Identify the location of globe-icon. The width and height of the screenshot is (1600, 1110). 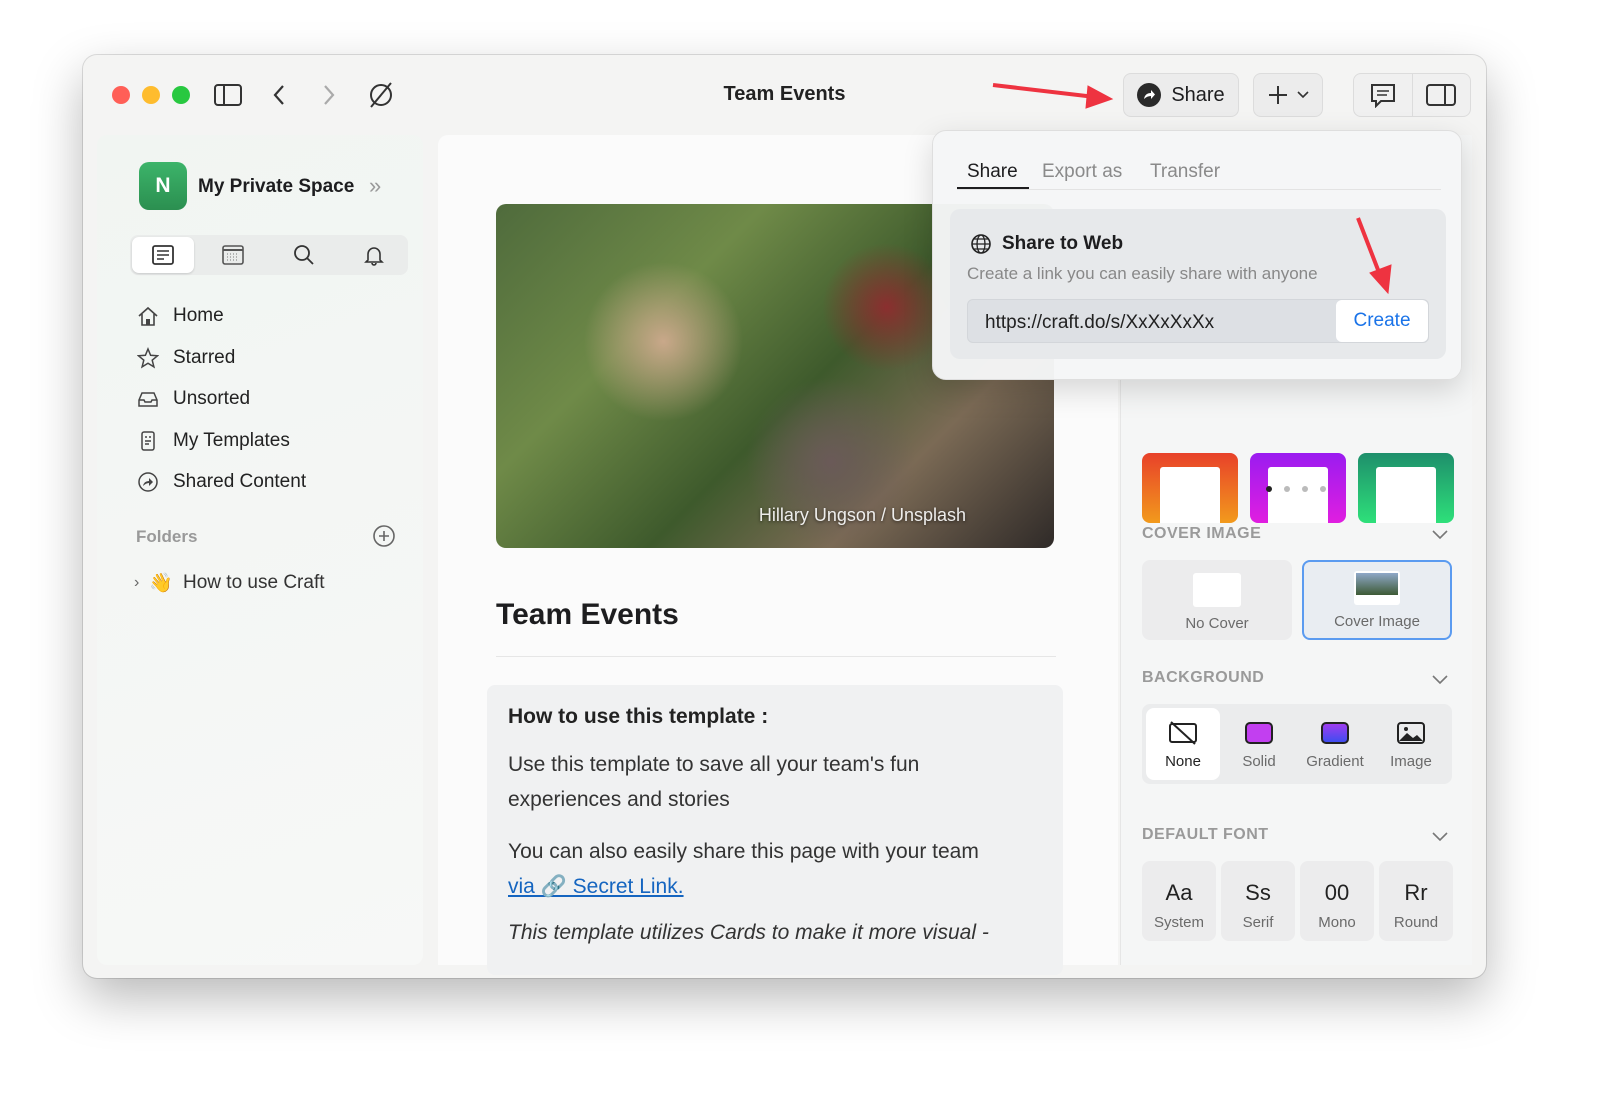
(981, 246).